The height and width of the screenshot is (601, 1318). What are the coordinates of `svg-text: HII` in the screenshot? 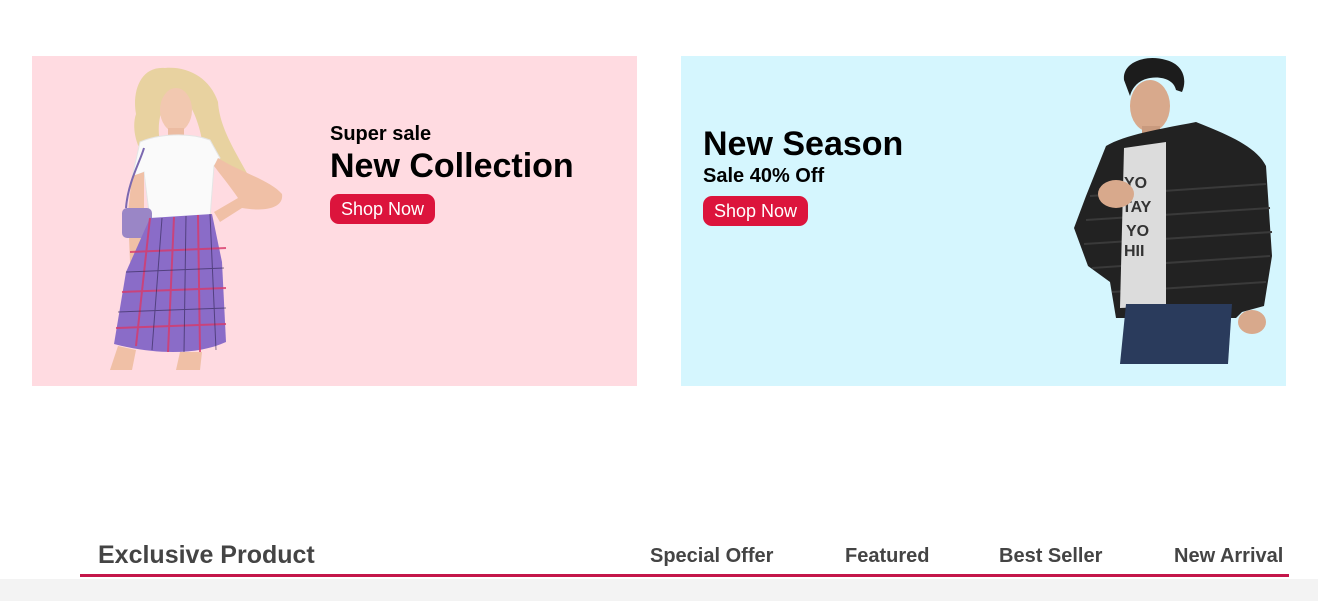 It's located at (1134, 251).